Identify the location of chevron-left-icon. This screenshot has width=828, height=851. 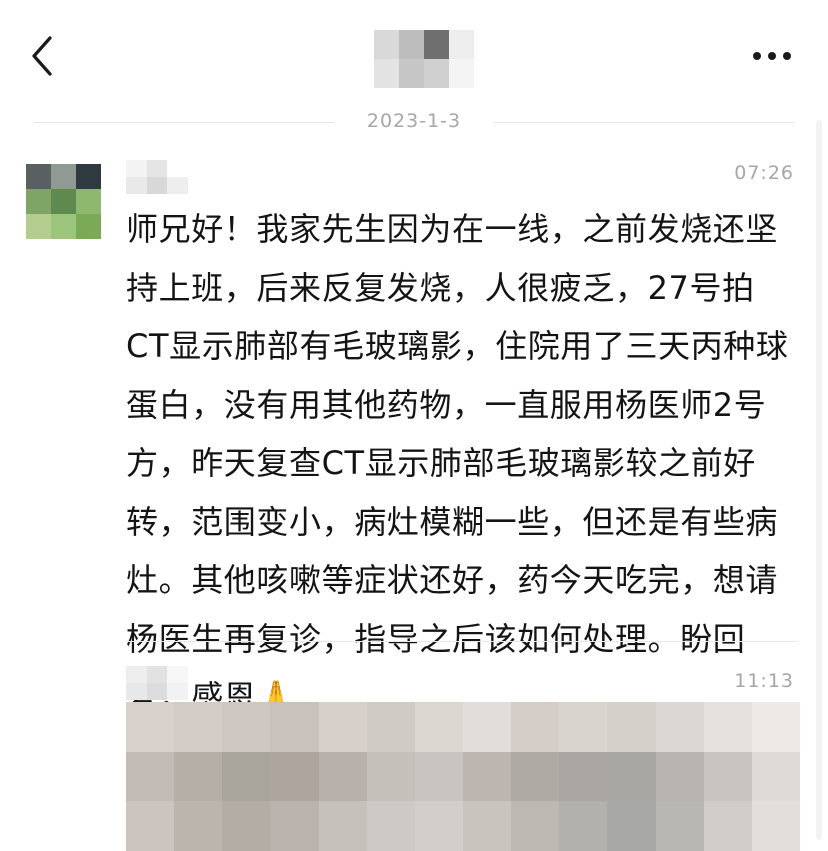
(42, 56).